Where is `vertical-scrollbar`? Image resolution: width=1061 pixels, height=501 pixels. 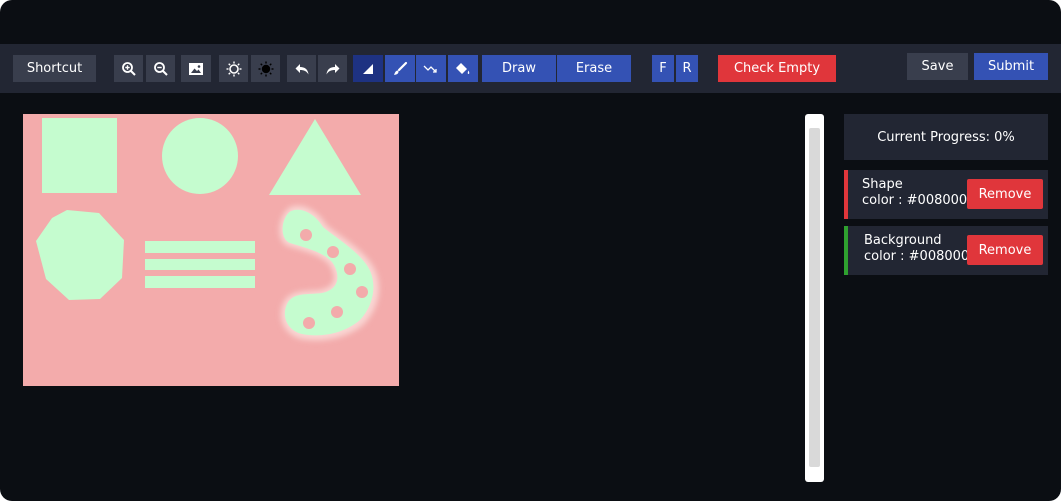 vertical-scrollbar is located at coordinates (814, 298).